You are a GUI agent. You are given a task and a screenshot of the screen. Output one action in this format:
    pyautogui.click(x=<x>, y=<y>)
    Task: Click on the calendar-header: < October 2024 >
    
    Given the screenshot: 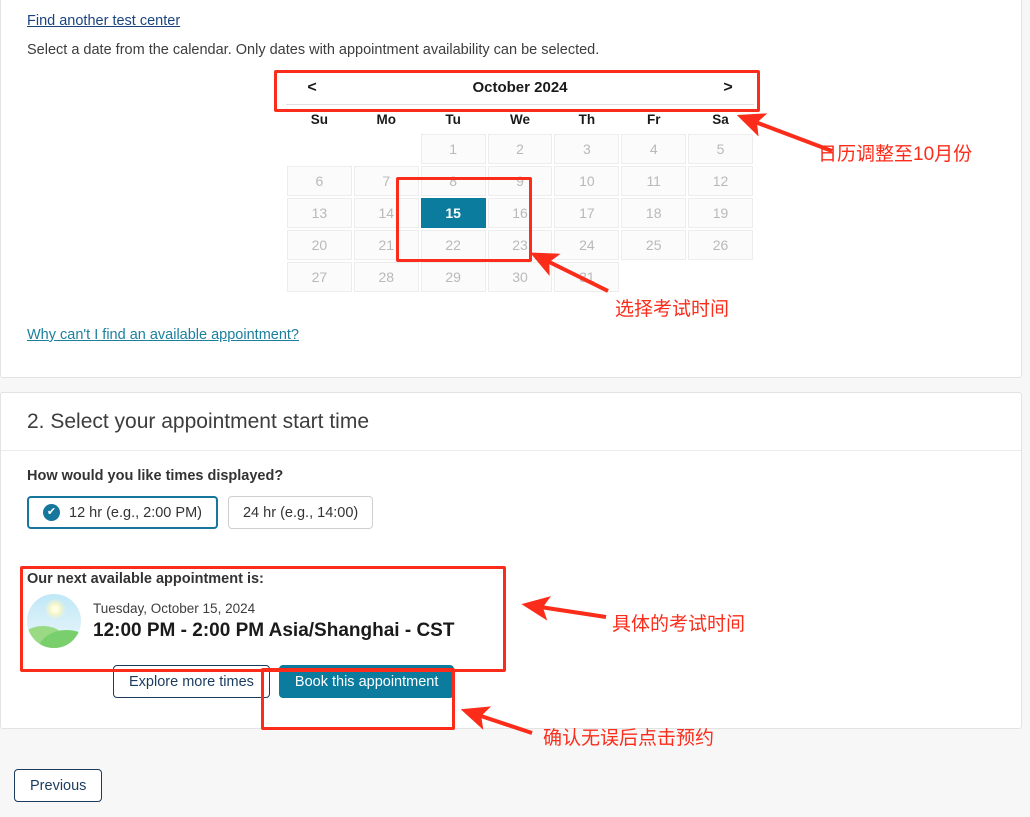 What is the action you would take?
    pyautogui.click(x=520, y=88)
    